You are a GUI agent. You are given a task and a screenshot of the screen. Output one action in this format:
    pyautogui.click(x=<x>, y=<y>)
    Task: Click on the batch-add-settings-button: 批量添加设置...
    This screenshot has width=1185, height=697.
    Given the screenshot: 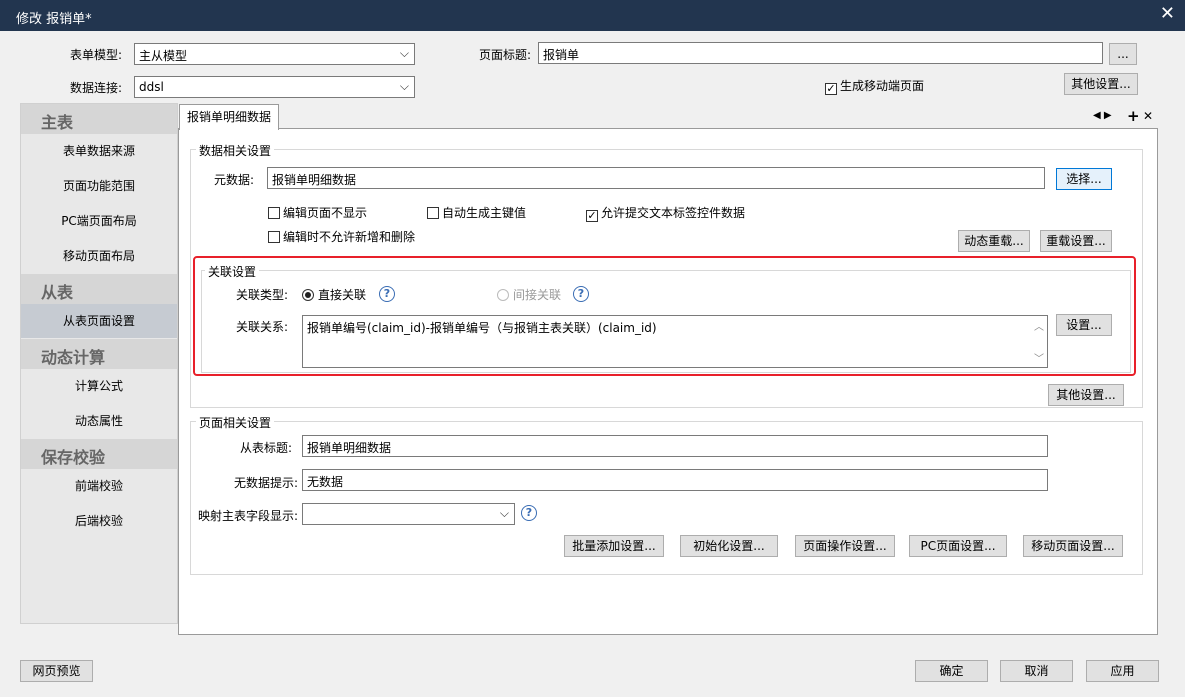 What is the action you would take?
    pyautogui.click(x=614, y=546)
    